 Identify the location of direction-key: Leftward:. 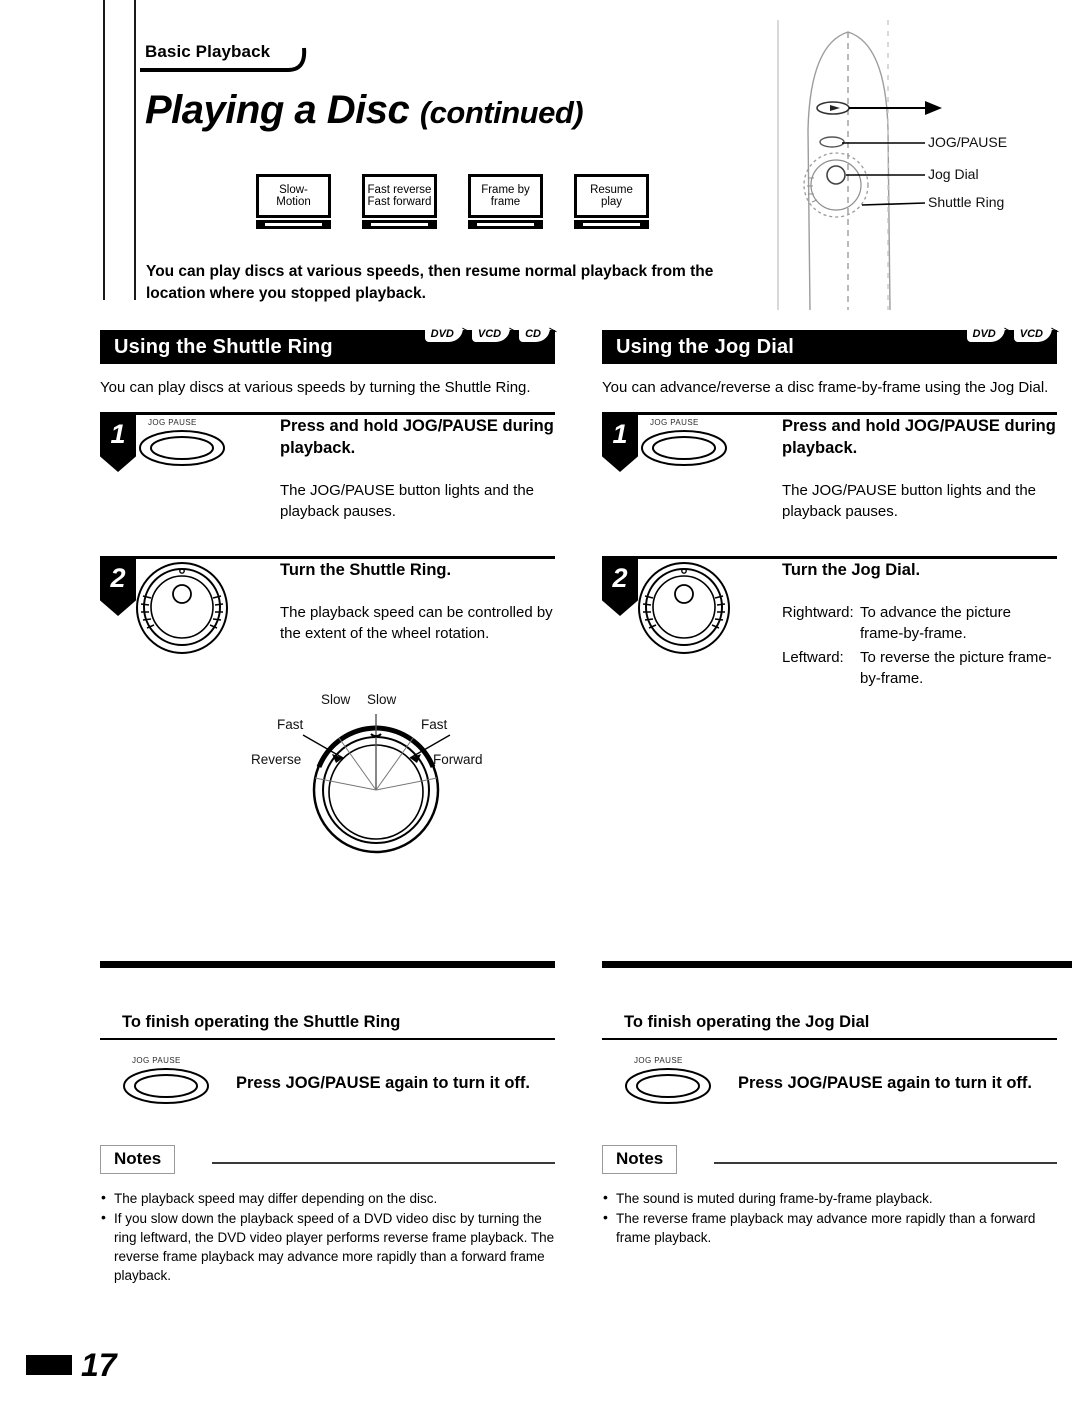
(813, 657).